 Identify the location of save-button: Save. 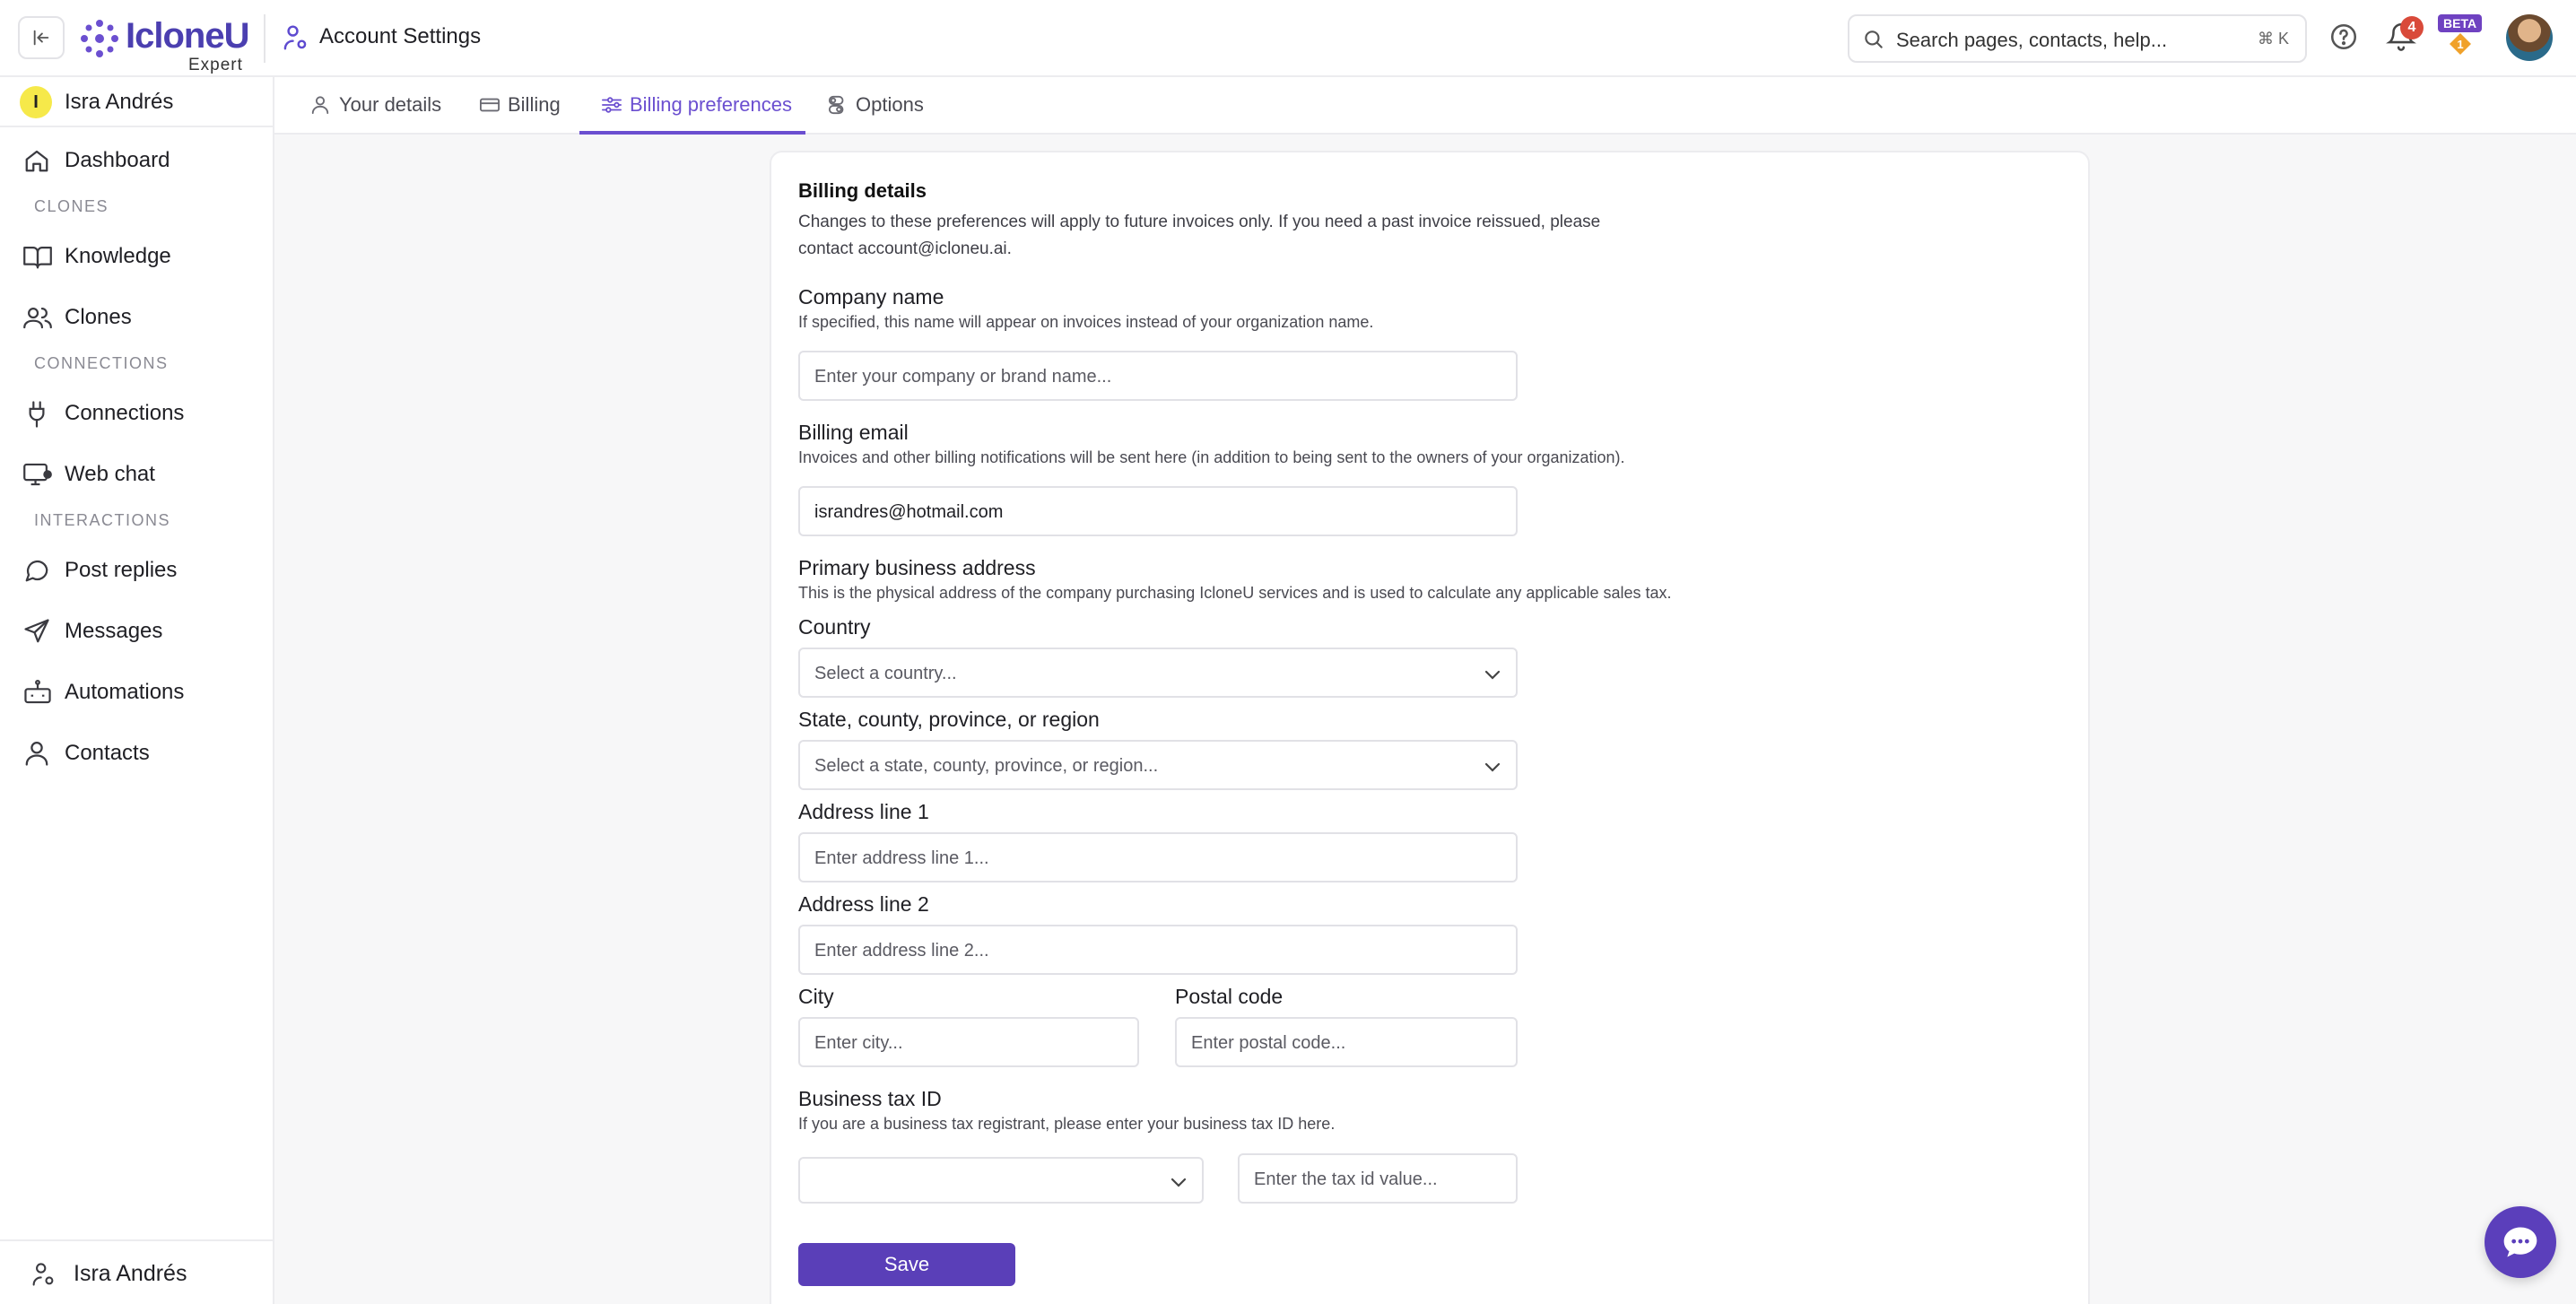
(906, 1264).